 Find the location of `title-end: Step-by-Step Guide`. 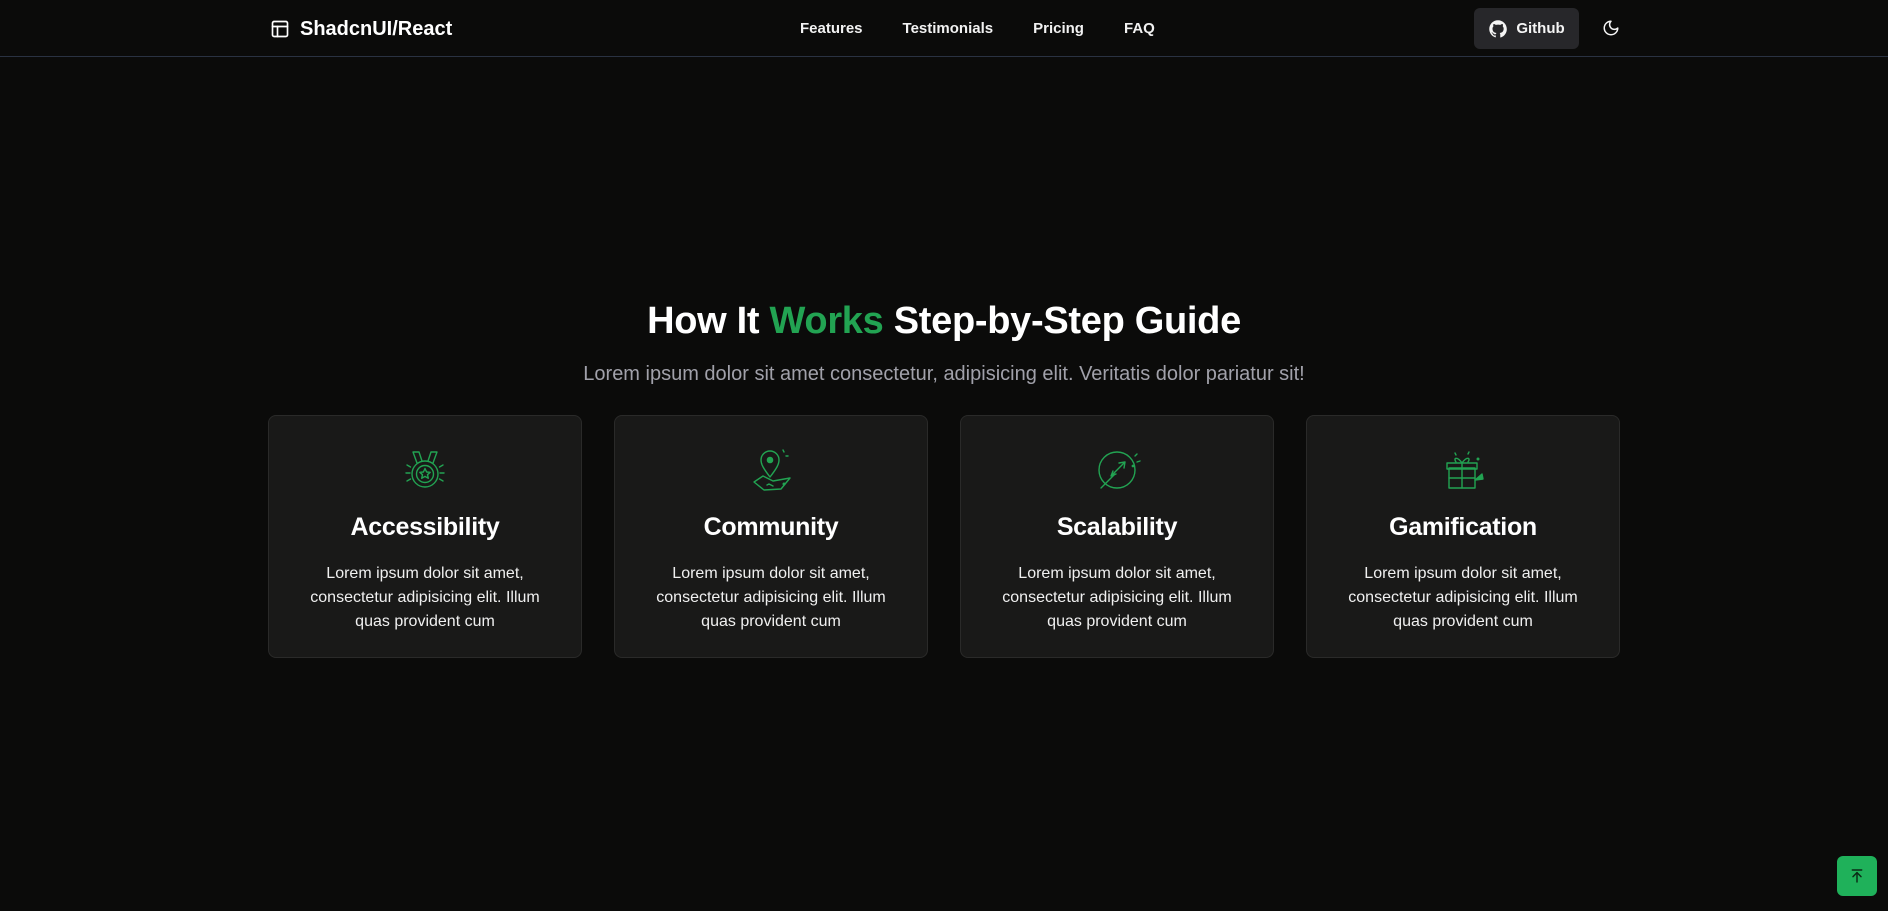

title-end: Step-by-Step Guide is located at coordinates (1062, 321).